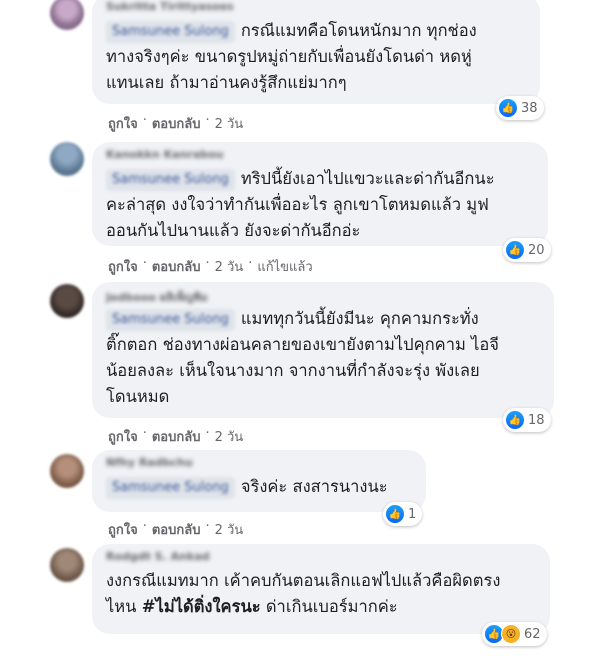 The image size is (600, 656). I want to click on reaction-count: 1, so click(412, 514).